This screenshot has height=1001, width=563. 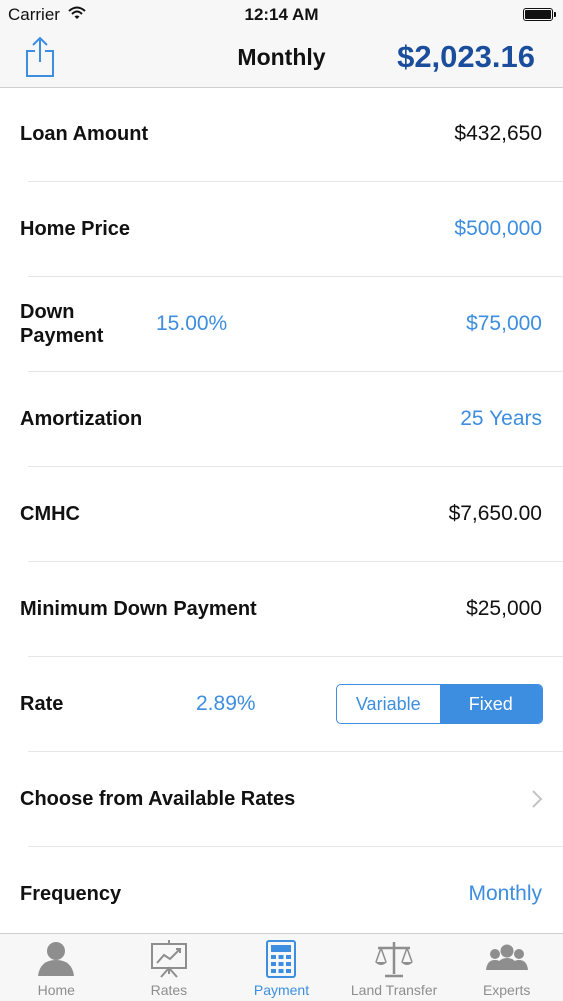 I want to click on tab-experts: Experts, so click(x=506, y=967).